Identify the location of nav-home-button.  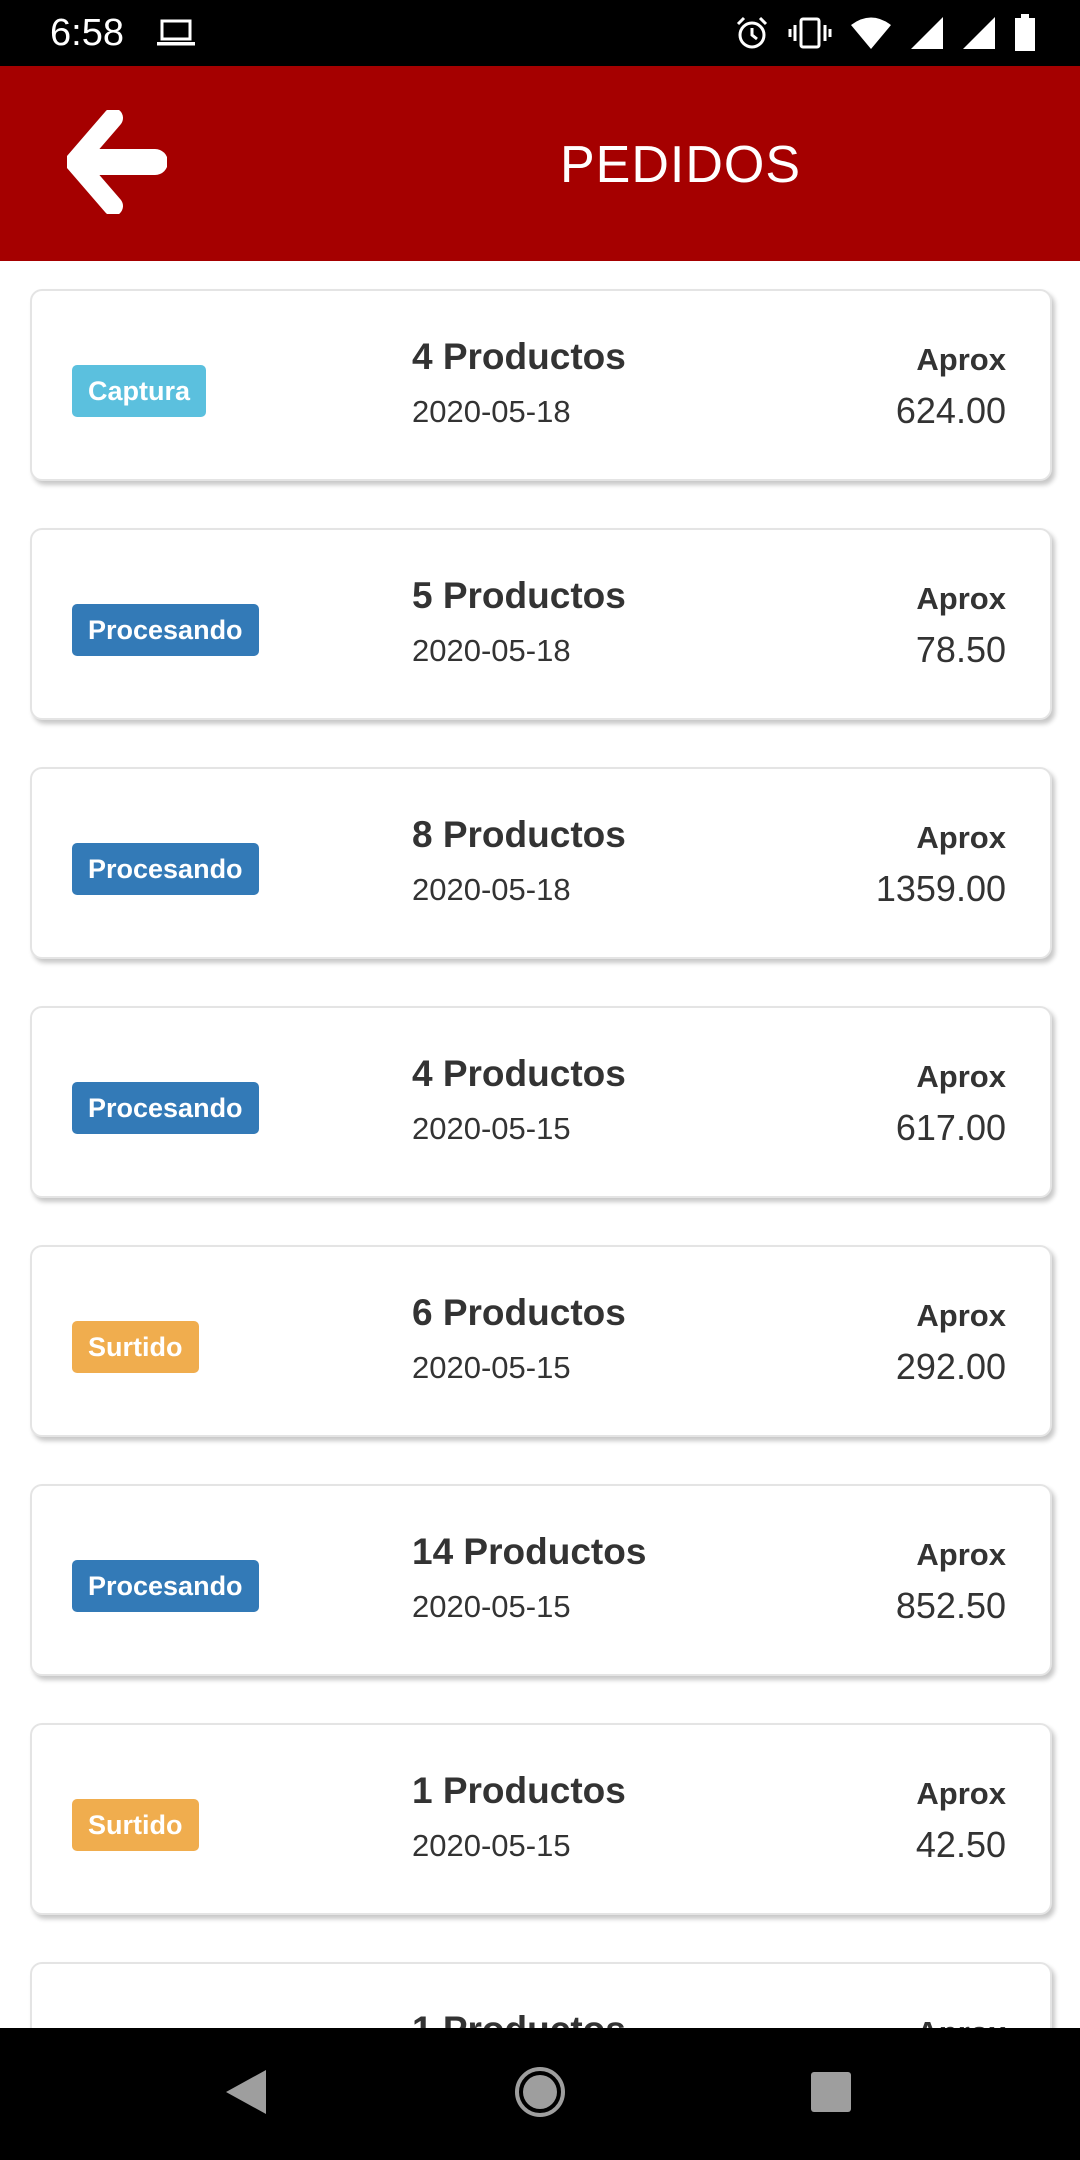
(540, 2094).